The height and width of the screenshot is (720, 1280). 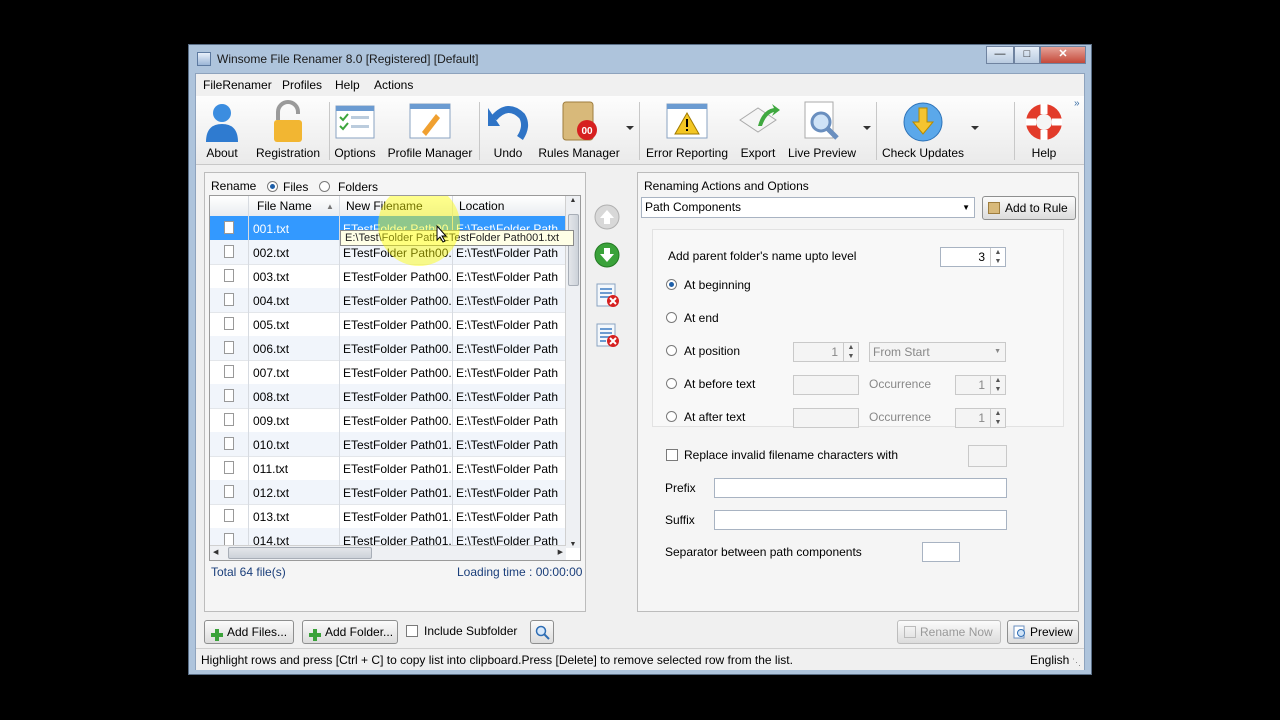 What do you see at coordinates (671, 284) in the screenshot?
I see `at-beginning-radio` at bounding box center [671, 284].